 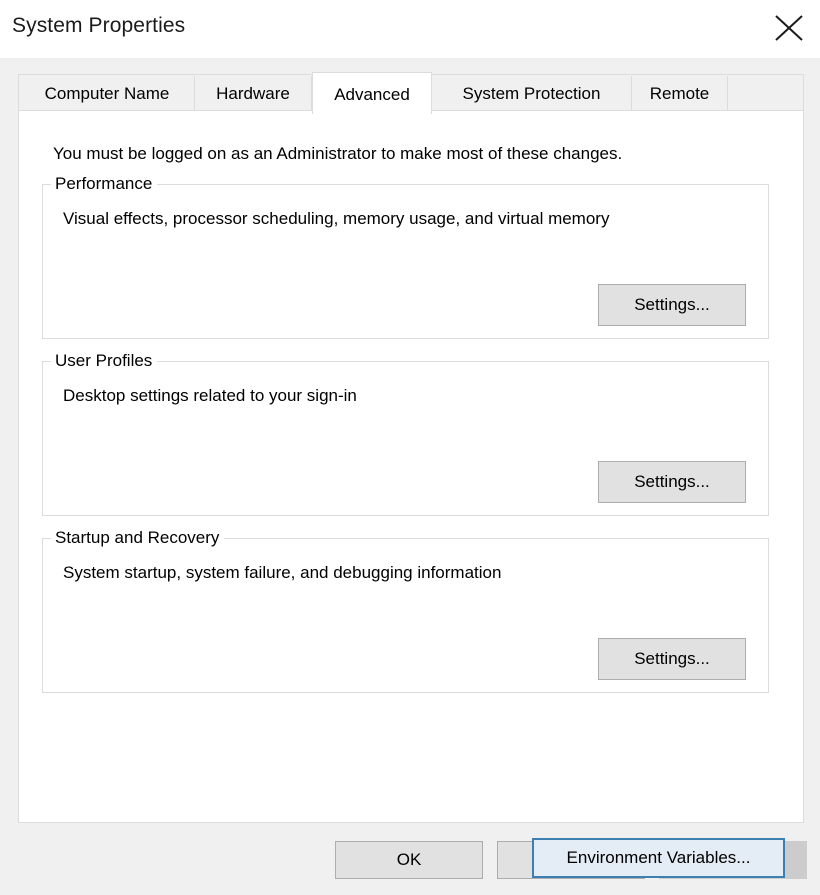 I want to click on tab-system-protection: System Protection, so click(x=532, y=94).